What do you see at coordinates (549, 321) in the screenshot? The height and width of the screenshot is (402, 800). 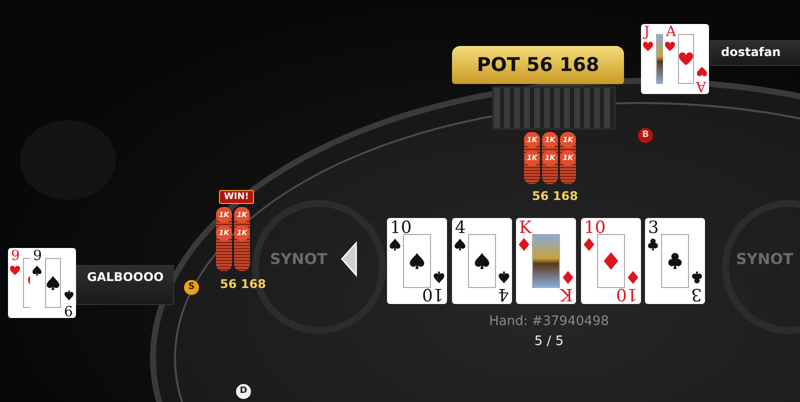 I see `hand-number: Hand: #37940498` at bounding box center [549, 321].